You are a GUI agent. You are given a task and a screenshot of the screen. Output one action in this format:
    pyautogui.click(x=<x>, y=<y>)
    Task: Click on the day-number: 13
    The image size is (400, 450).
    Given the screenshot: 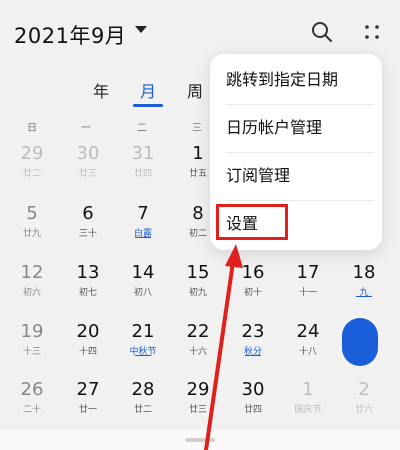 What is the action you would take?
    pyautogui.click(x=88, y=272)
    